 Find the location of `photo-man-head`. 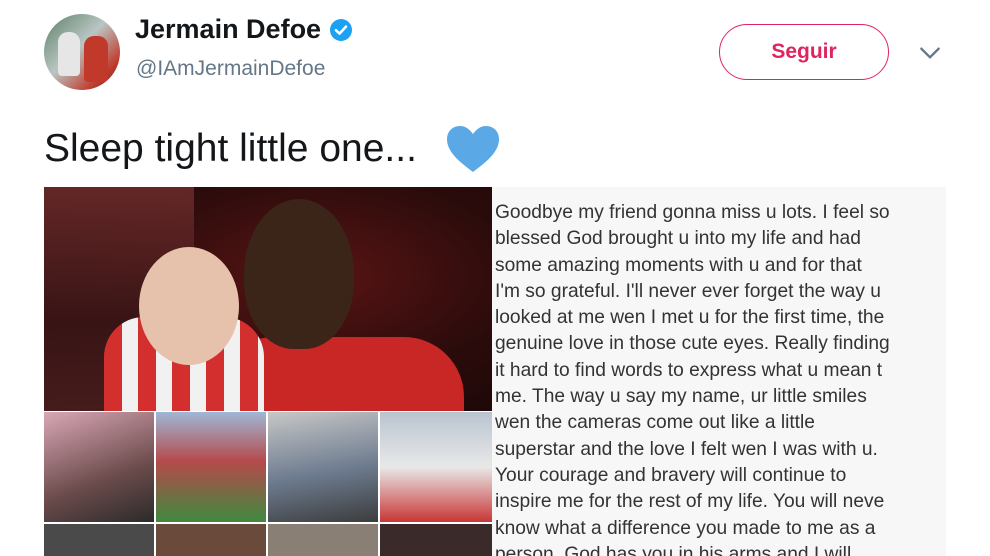

photo-man-head is located at coordinates (299, 274).